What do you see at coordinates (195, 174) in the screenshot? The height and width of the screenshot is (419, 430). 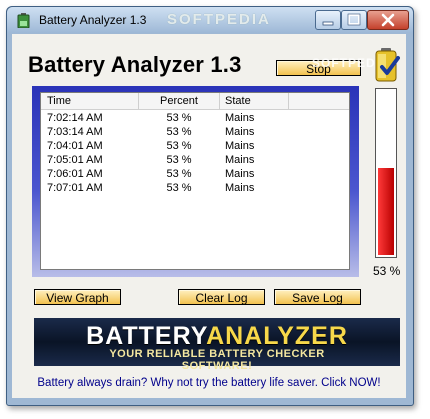 I see `log-row: 7:06:01 AM 53 % Mains` at bounding box center [195, 174].